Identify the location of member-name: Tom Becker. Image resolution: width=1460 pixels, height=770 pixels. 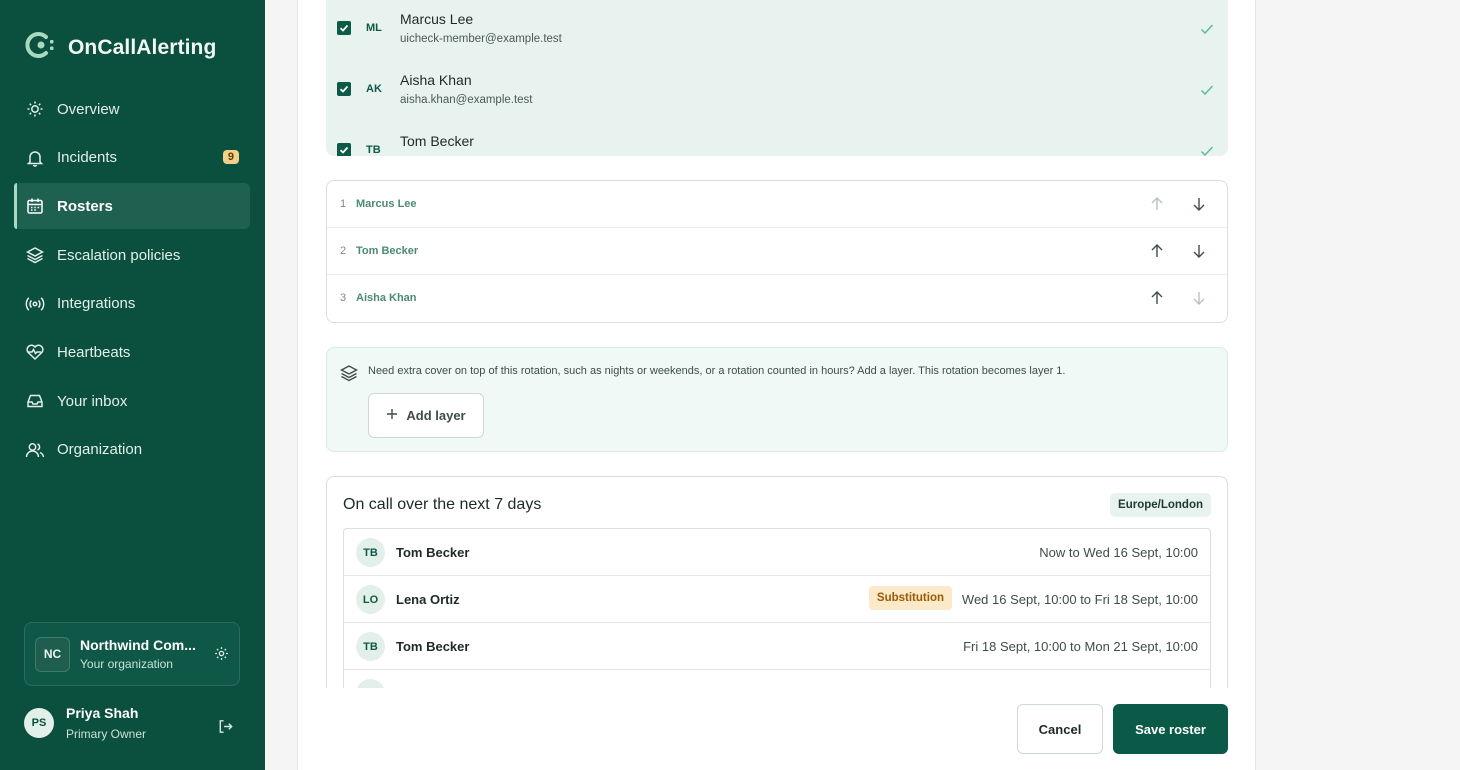
(437, 141).